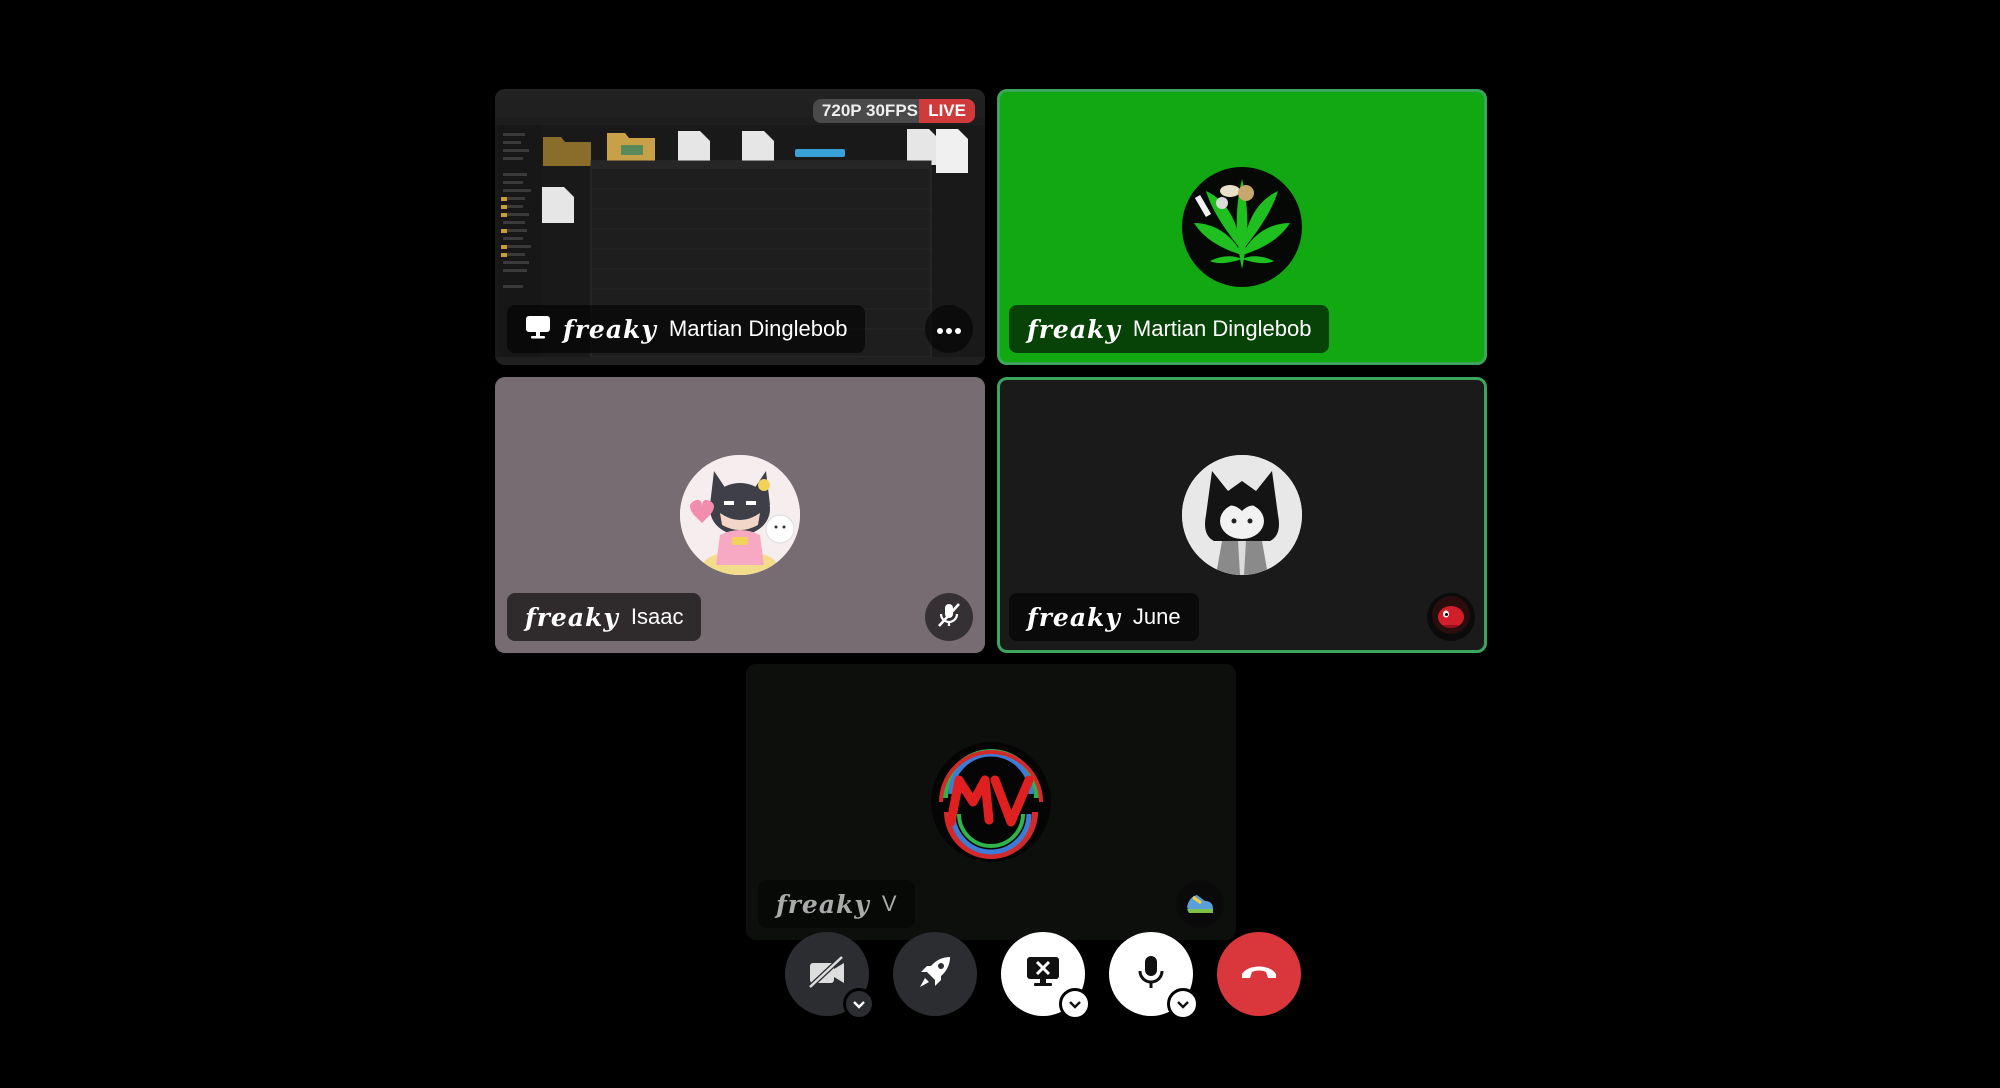 Image resolution: width=2000 pixels, height=1088 pixels. What do you see at coordinates (889, 903) in the screenshot?
I see `user-name: V` at bounding box center [889, 903].